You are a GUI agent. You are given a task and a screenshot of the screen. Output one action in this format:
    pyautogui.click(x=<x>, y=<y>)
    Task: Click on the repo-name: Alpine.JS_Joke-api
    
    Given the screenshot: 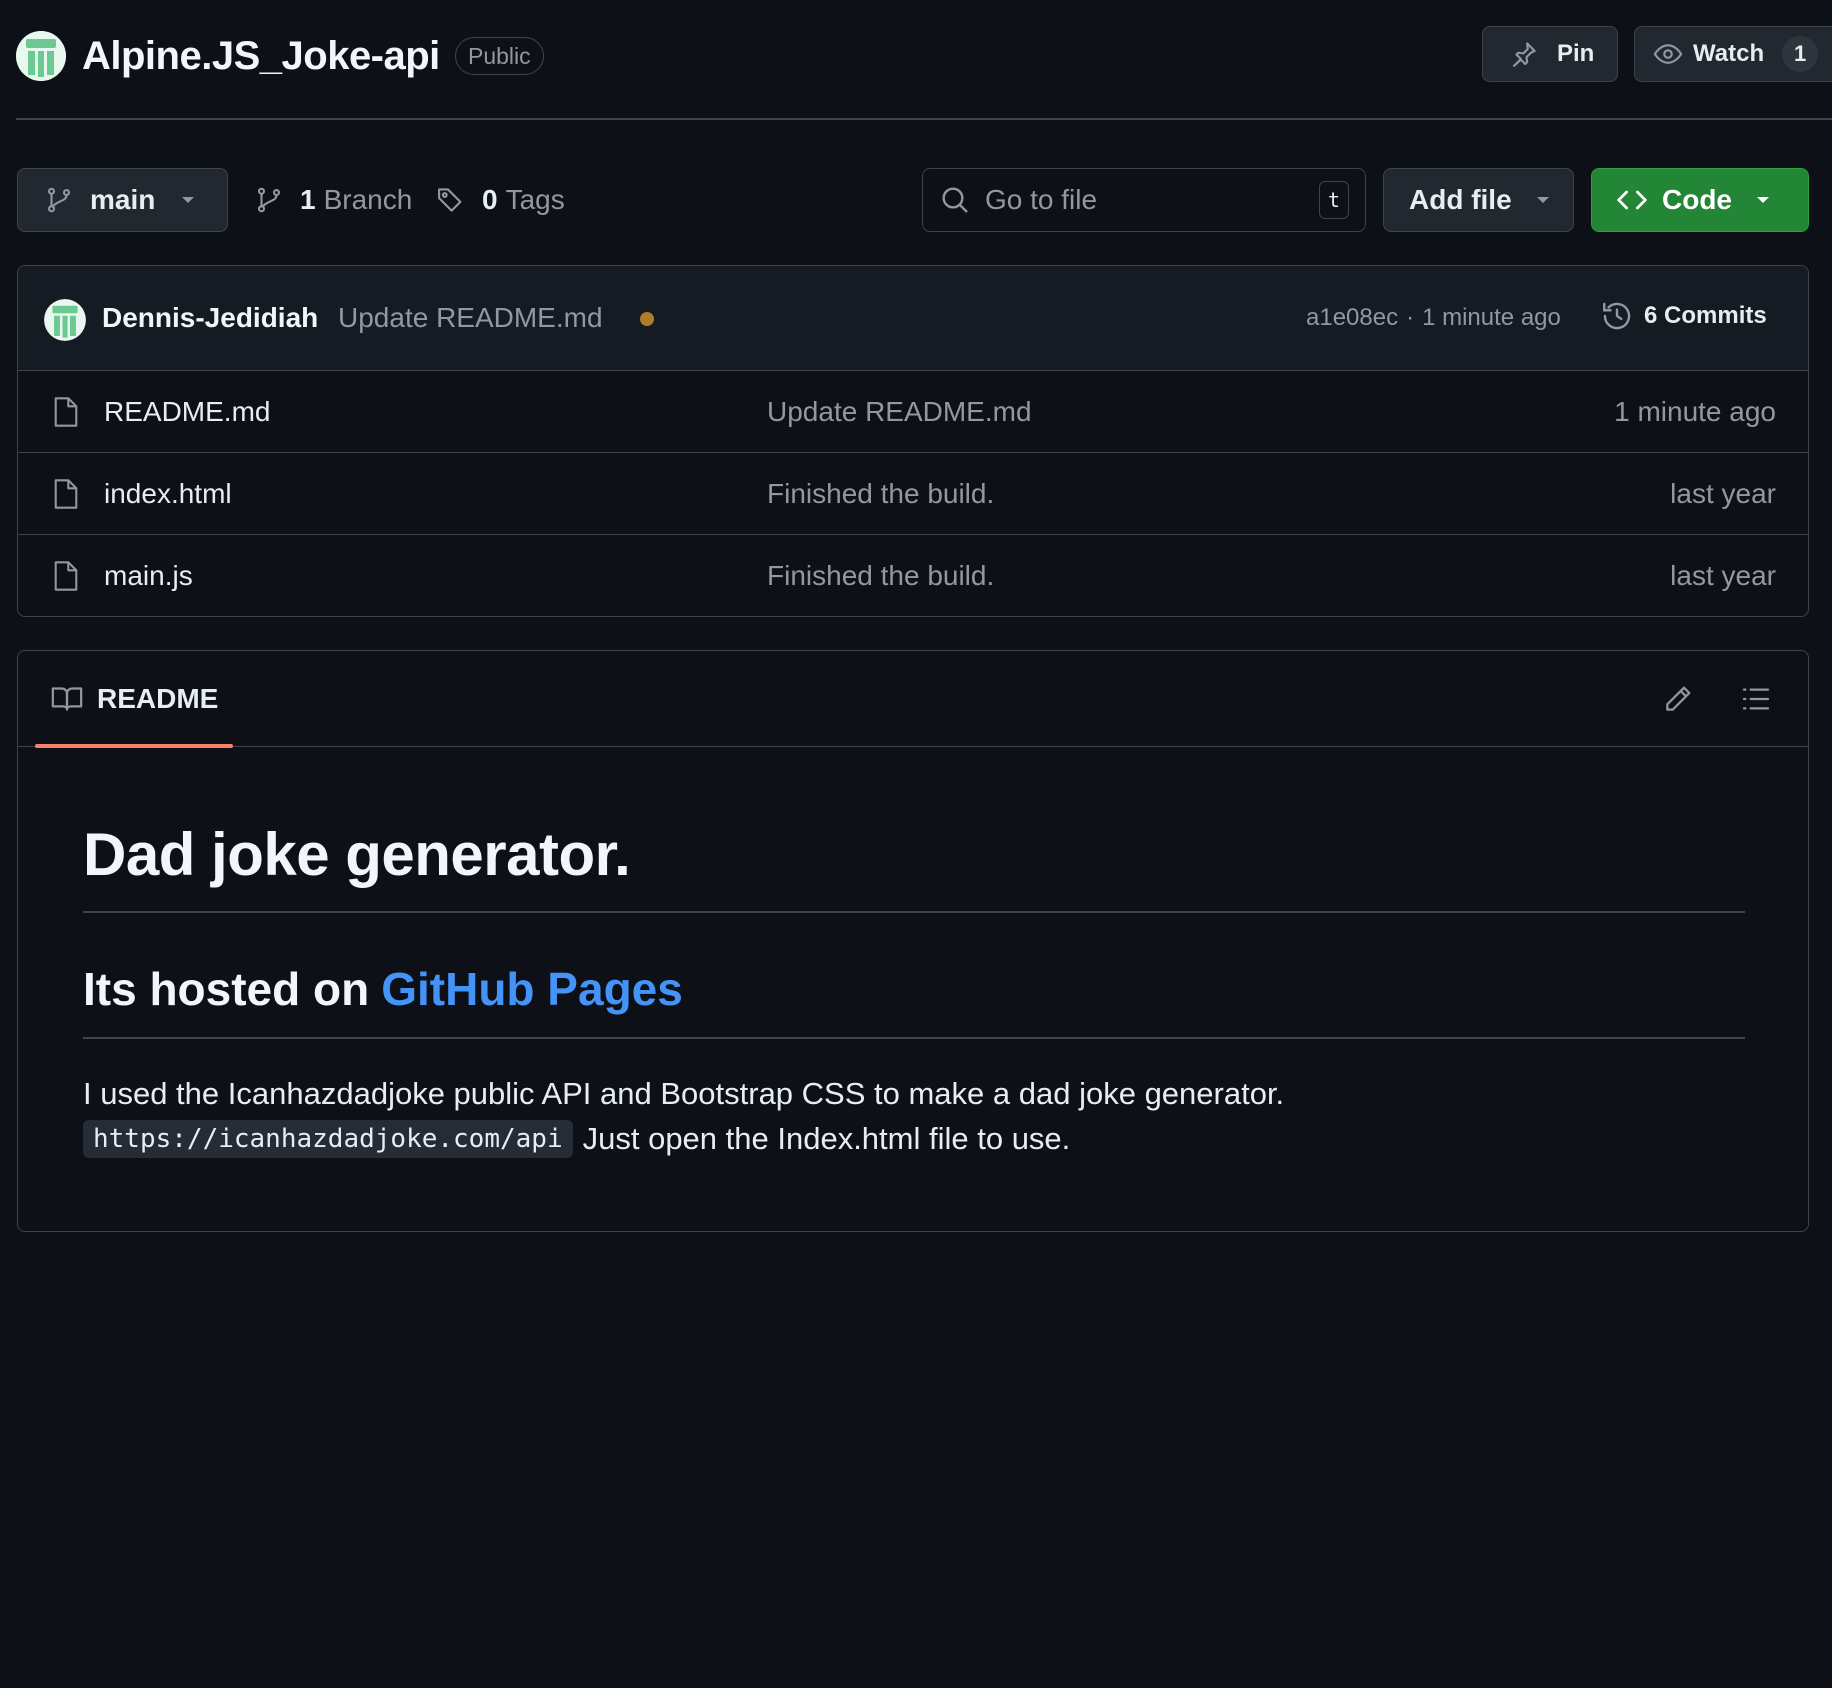 What is the action you would take?
    pyautogui.click(x=261, y=56)
    